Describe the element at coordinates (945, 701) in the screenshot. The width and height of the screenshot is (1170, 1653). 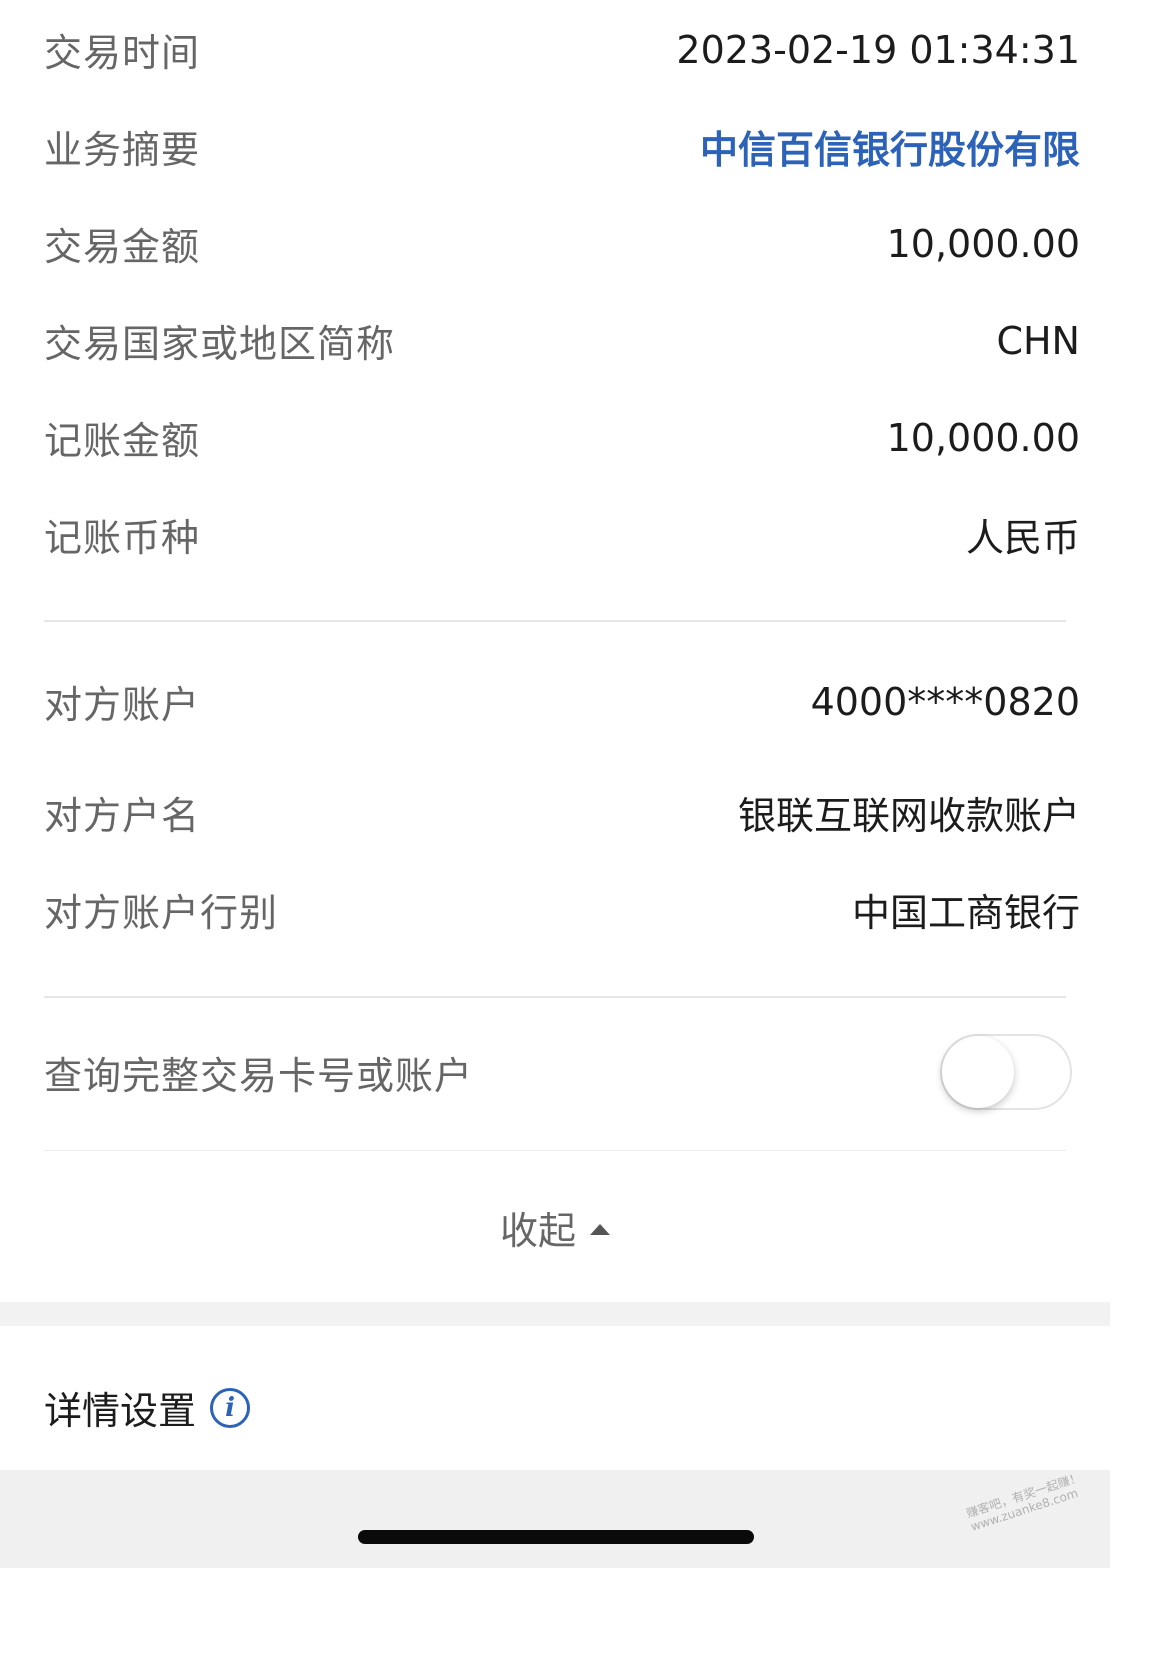
I see `row-value: 4000****0820` at that location.